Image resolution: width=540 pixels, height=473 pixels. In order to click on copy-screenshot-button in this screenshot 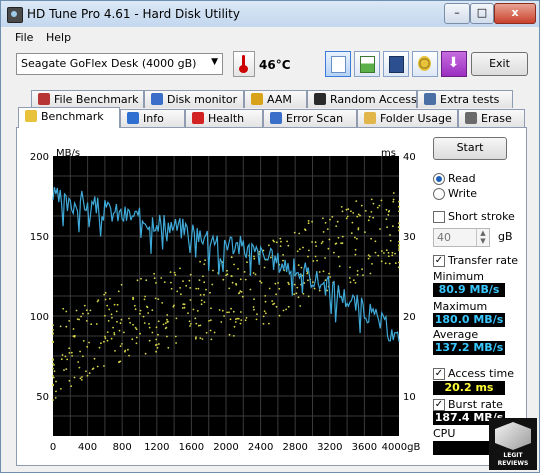, I will do `click(367, 64)`.